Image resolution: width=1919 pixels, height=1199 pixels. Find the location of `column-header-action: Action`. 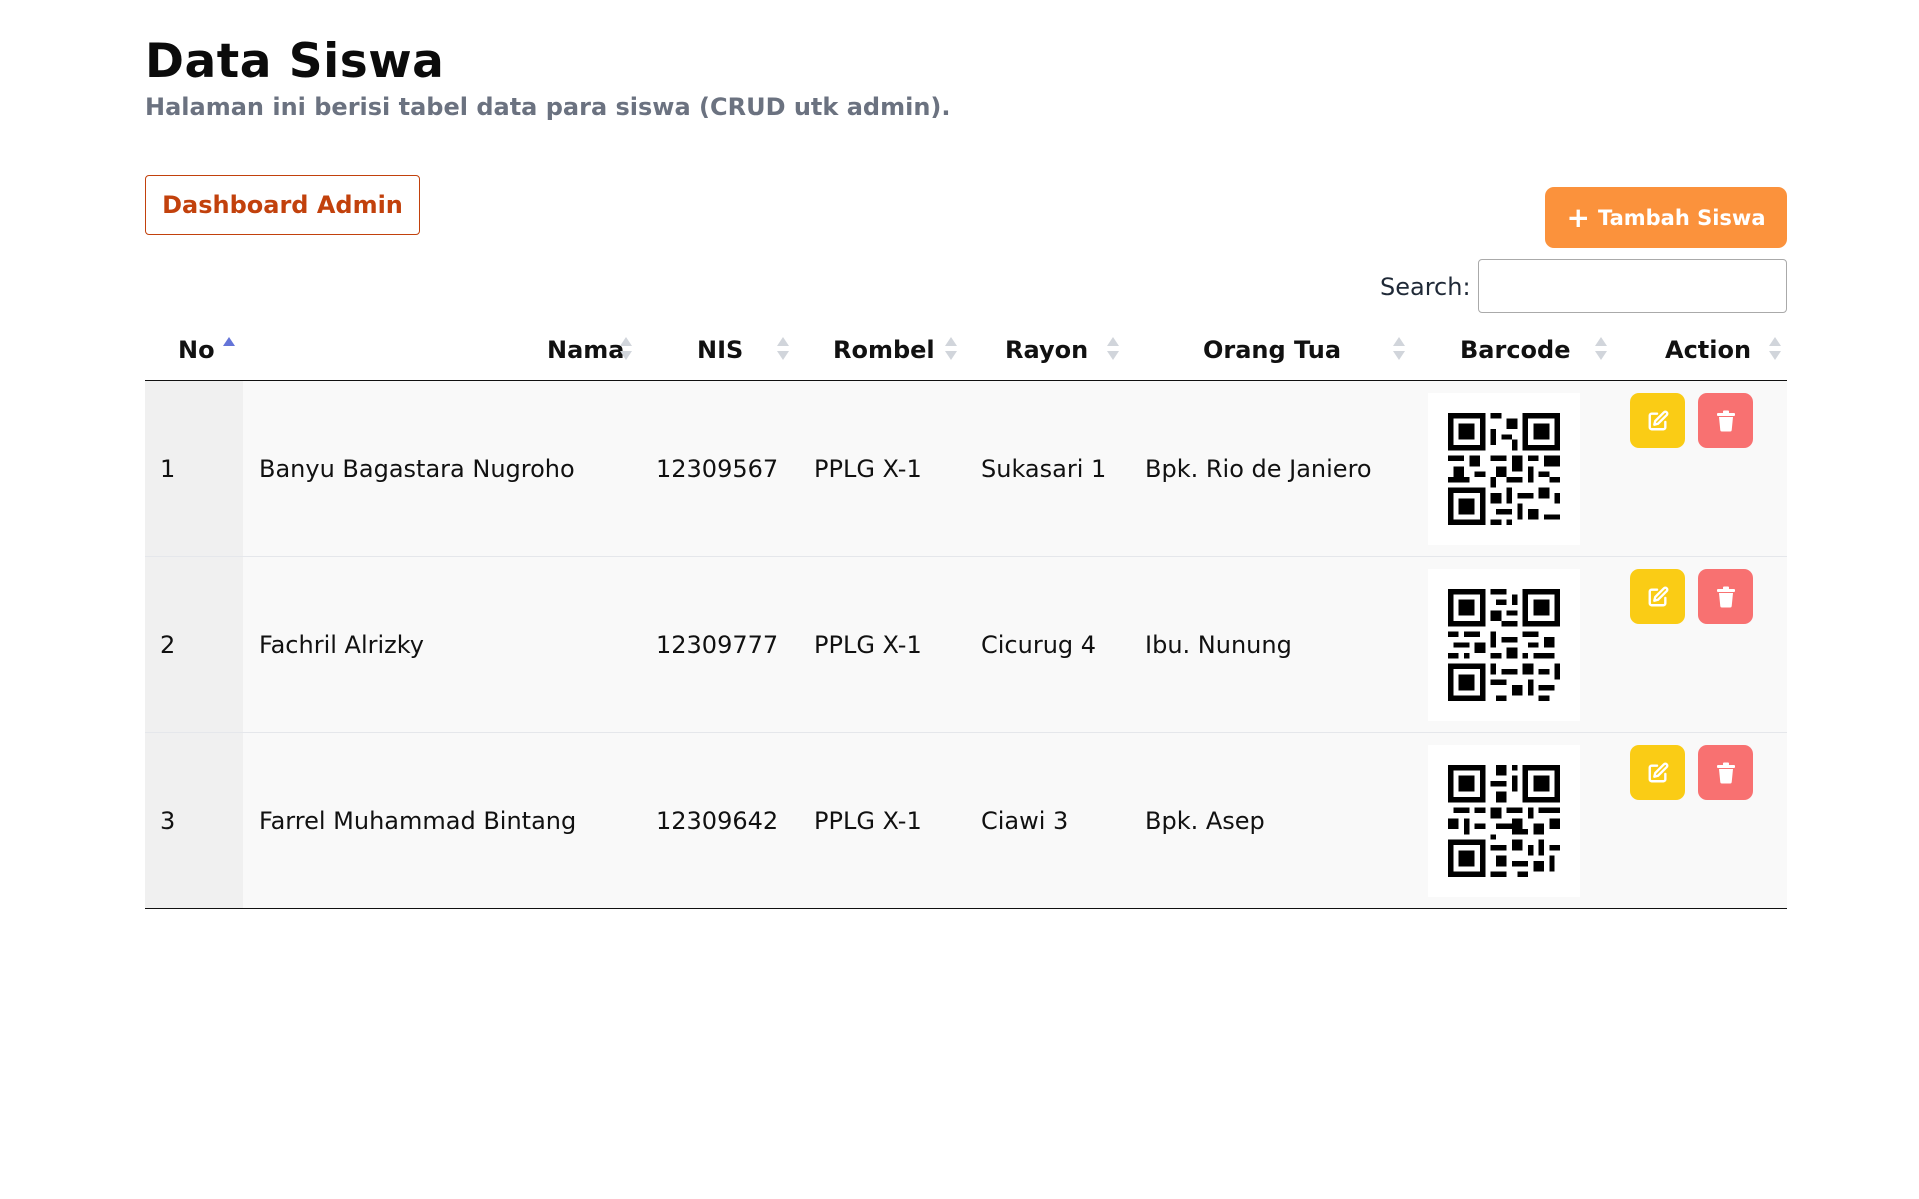

column-header-action: Action is located at coordinates (1708, 349).